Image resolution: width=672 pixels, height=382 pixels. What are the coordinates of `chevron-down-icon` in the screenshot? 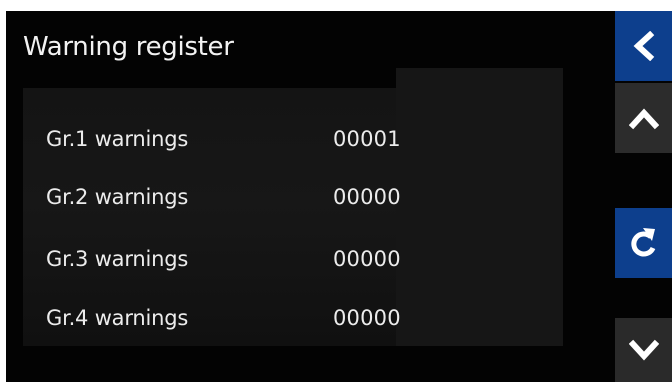 It's located at (643, 350).